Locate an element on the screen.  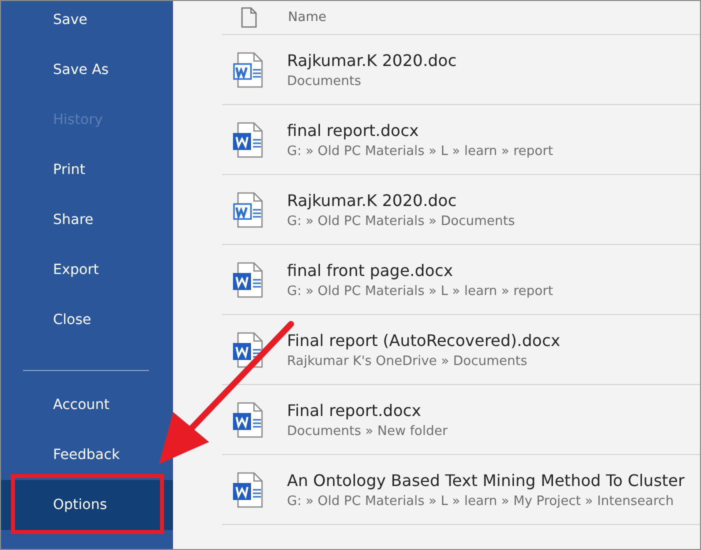
file-name: final front page.docx is located at coordinates (420, 270).